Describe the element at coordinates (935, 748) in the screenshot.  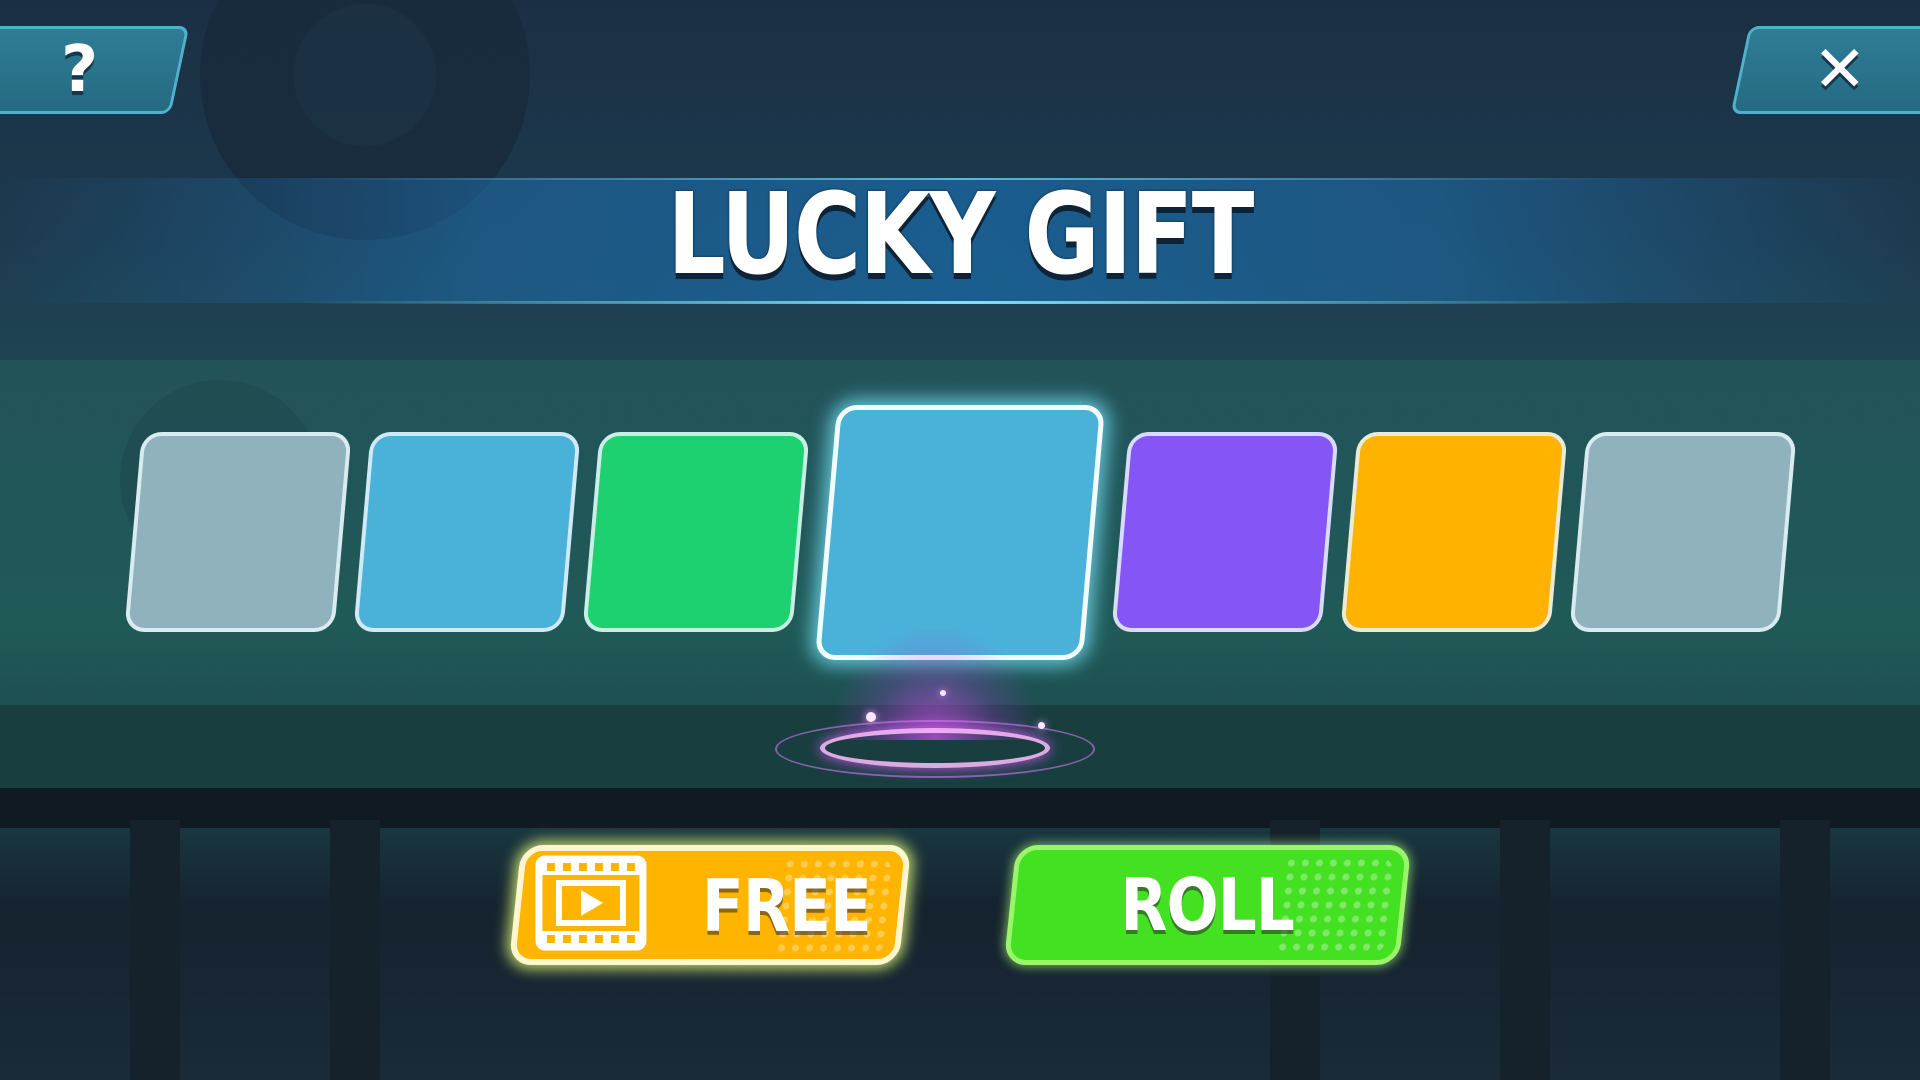
I see `portal-ring-inner` at that location.